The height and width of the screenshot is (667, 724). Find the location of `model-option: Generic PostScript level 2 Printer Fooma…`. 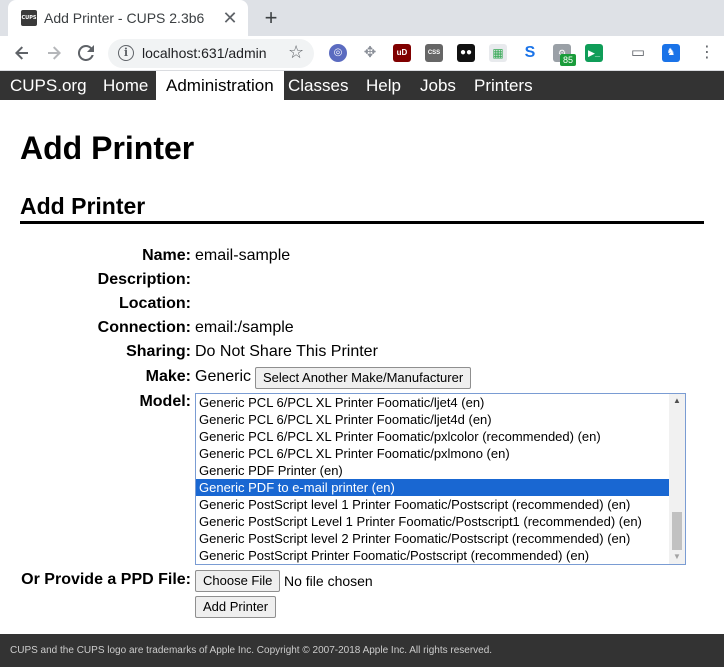

model-option: Generic PostScript level 2 Printer Fooma… is located at coordinates (432, 538).